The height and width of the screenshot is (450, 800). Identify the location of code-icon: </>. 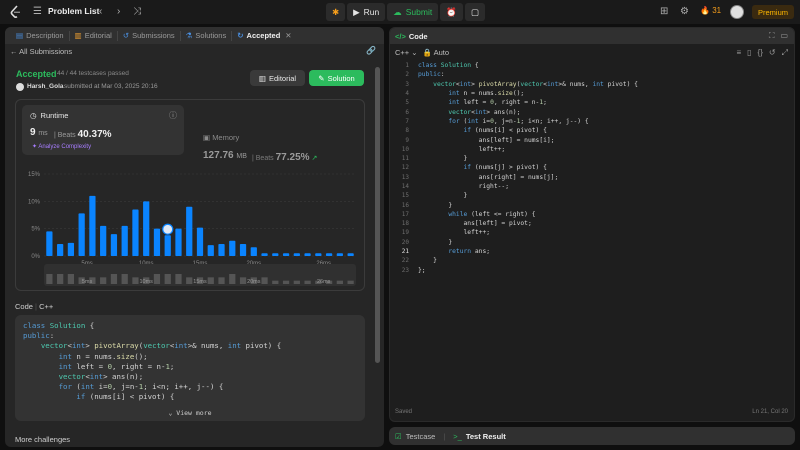
(400, 36).